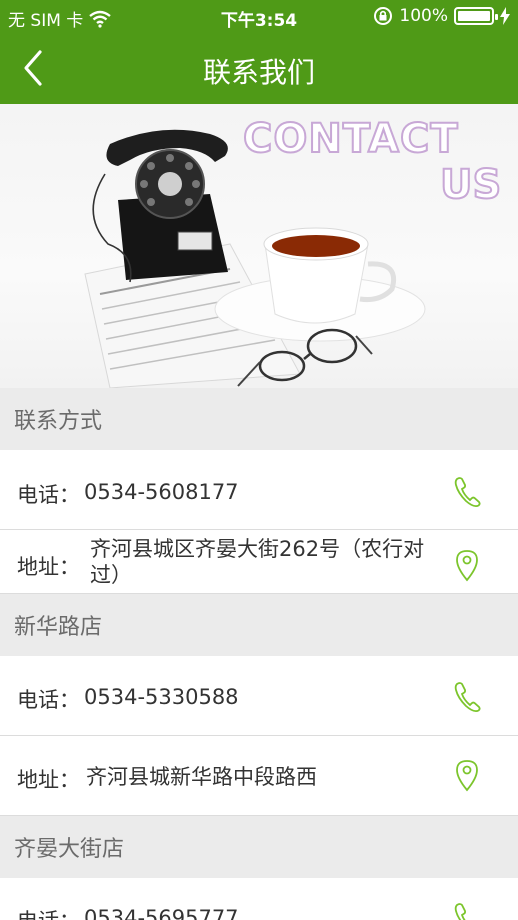 The image size is (518, 920). Describe the element at coordinates (259, 847) in the screenshot. I see `section-header: 齐晏大街店` at that location.